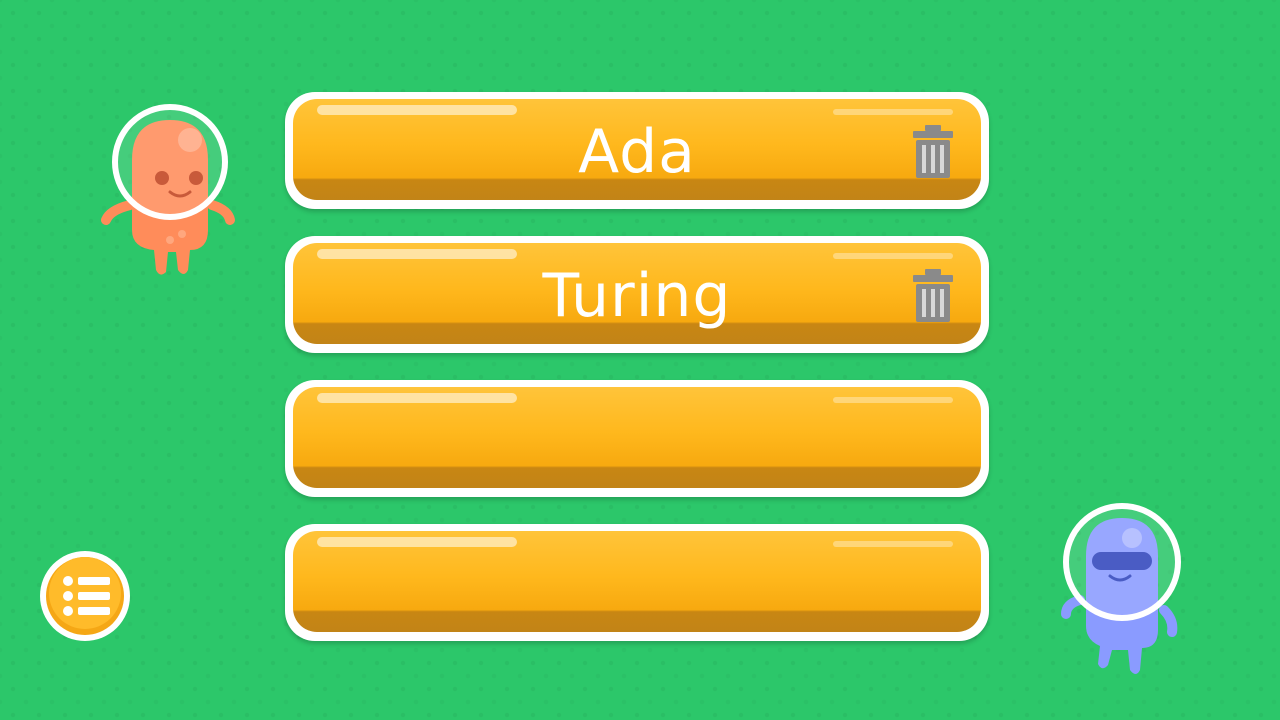 The image size is (1280, 720). Describe the element at coordinates (168, 189) in the screenshot. I see `orange-alien-avatar` at that location.